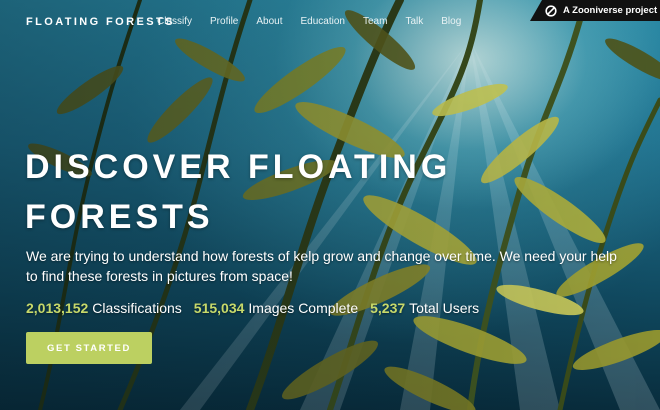 This screenshot has width=660, height=410. I want to click on nav-link-talk: Talk, so click(414, 21).